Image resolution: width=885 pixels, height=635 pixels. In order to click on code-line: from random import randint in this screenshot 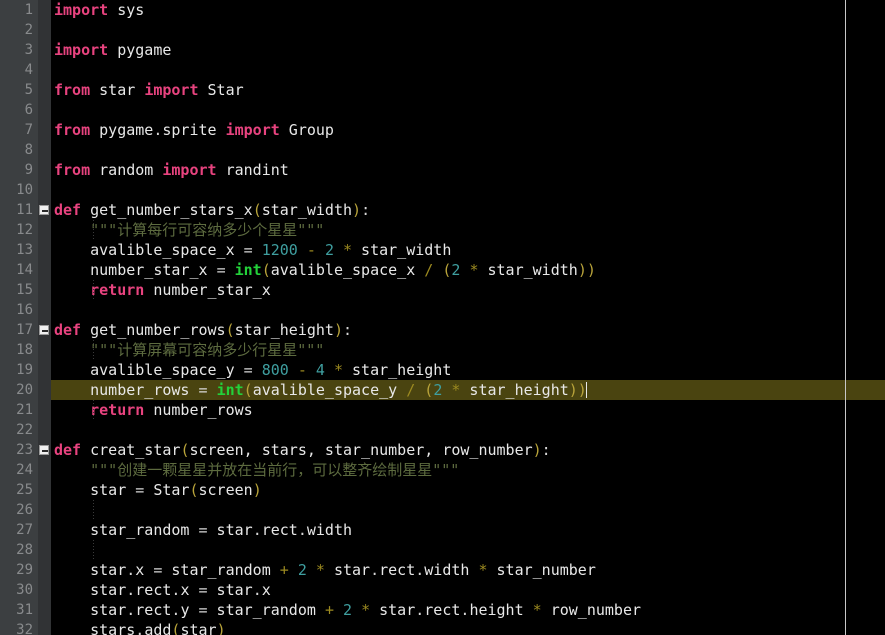, I will do `click(468, 170)`.